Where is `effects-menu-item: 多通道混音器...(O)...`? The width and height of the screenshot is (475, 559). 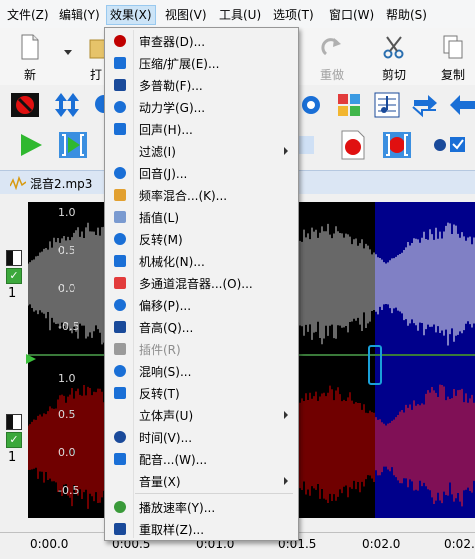 effects-menu-item: 多通道混音器...(O)... is located at coordinates (201, 283).